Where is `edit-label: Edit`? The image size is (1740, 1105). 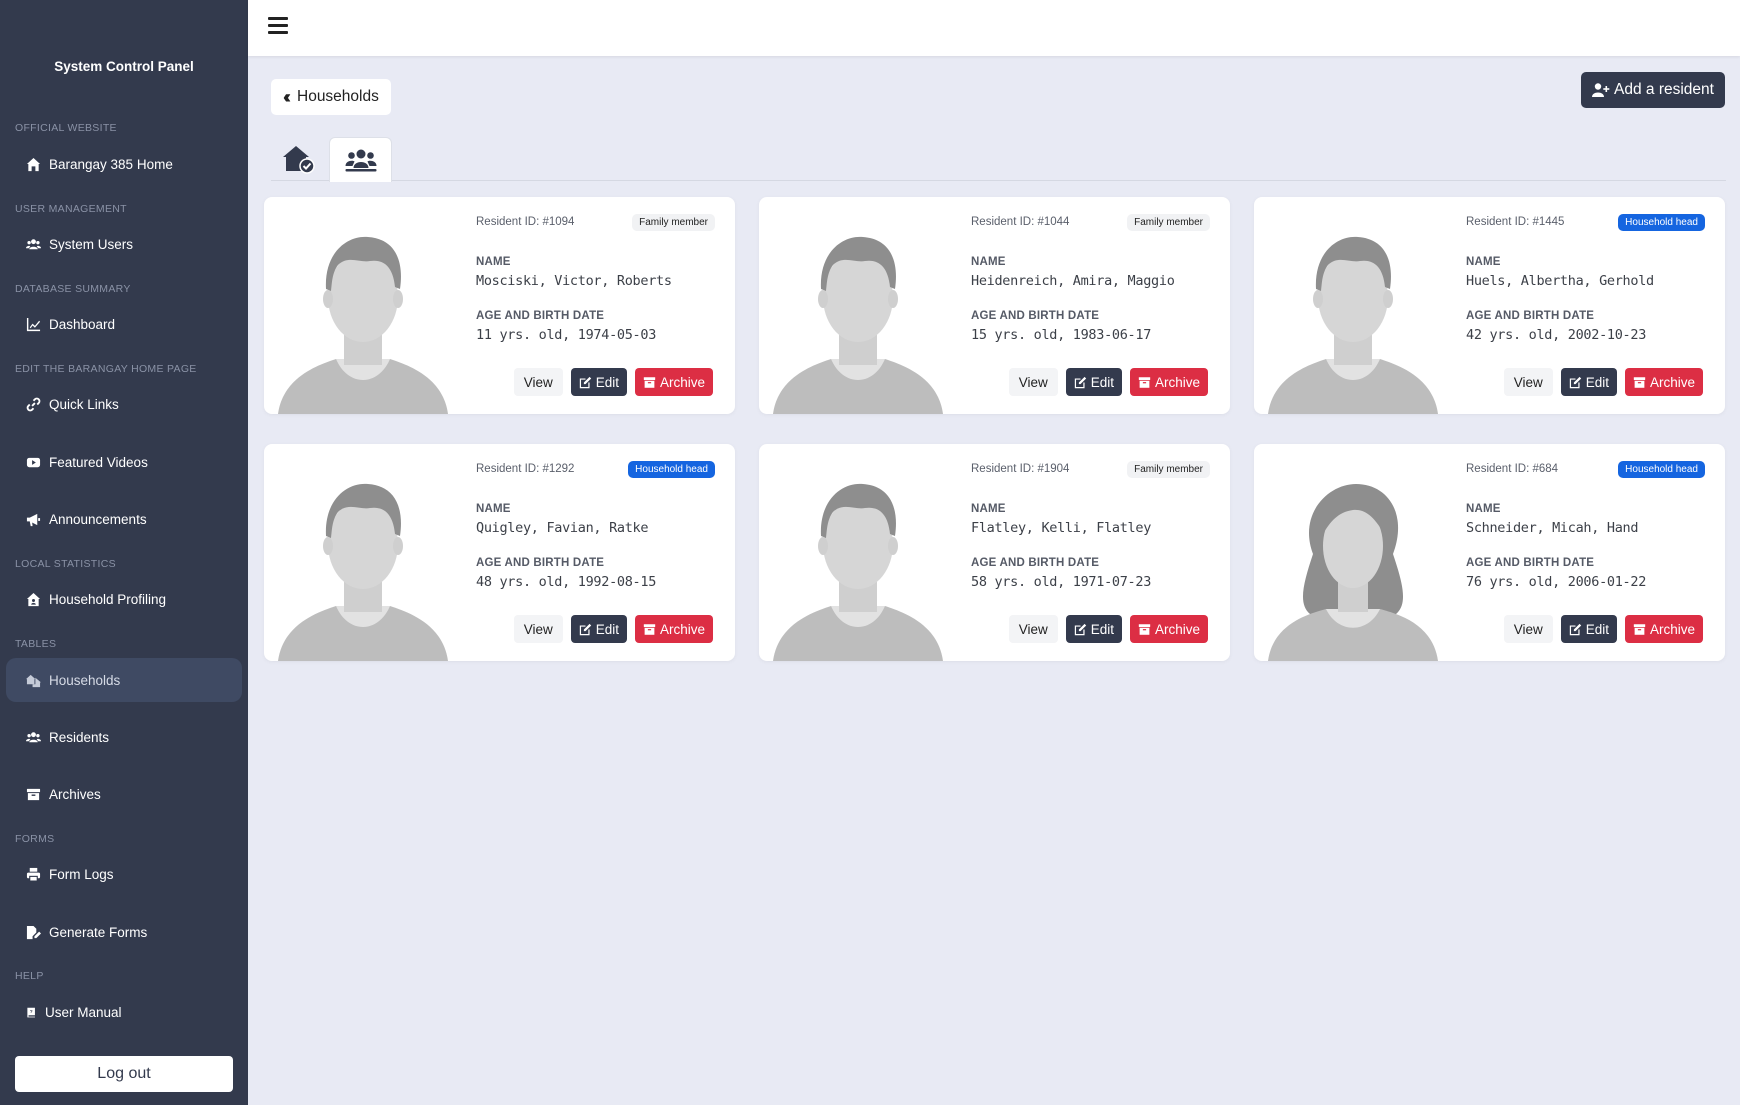 edit-label: Edit is located at coordinates (1597, 382).